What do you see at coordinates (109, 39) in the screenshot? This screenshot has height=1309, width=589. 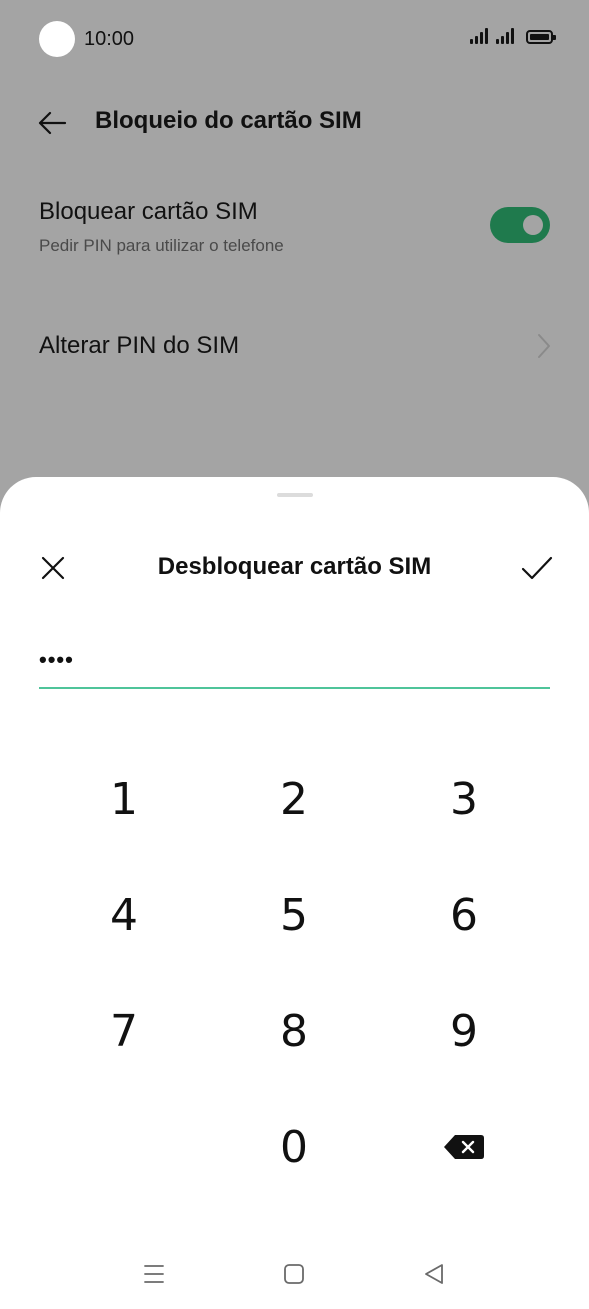 I see `status-time: 10:00` at bounding box center [109, 39].